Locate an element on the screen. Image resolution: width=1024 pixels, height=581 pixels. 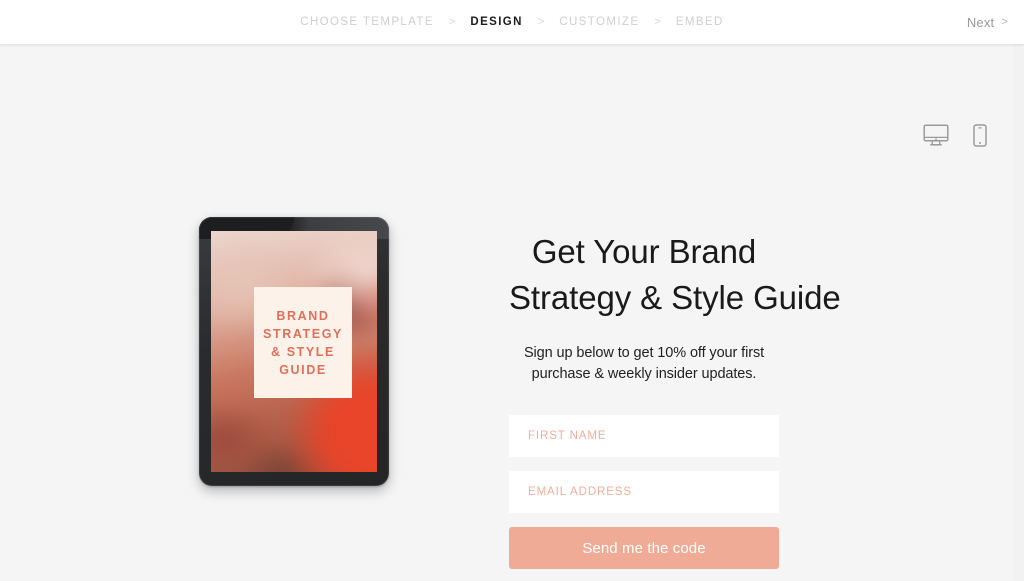
cover-title-line-1: BRAND is located at coordinates (303, 315).